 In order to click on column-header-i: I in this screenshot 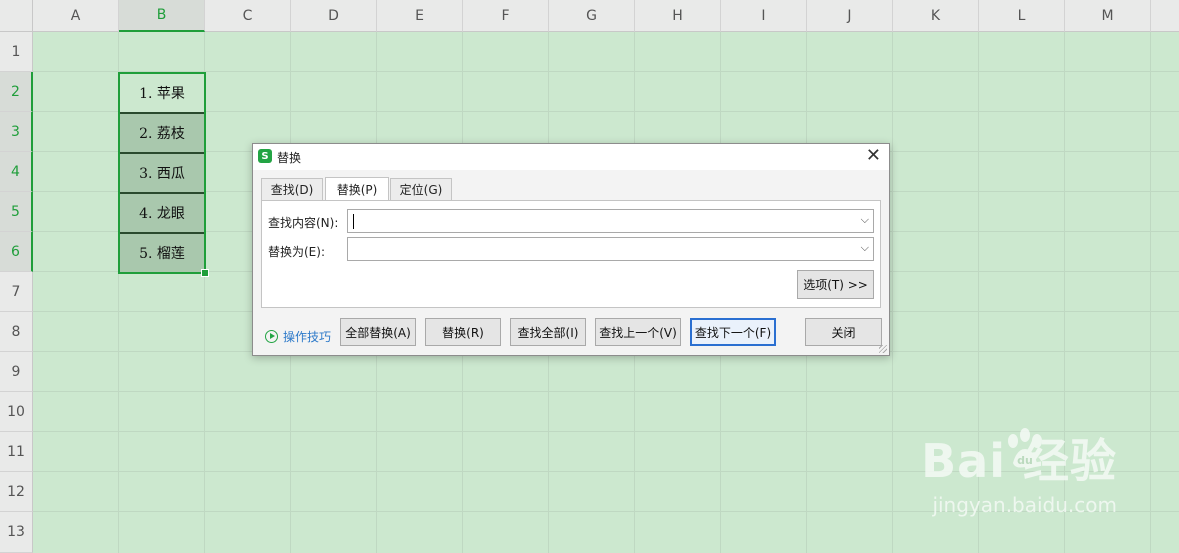, I will do `click(764, 16)`.